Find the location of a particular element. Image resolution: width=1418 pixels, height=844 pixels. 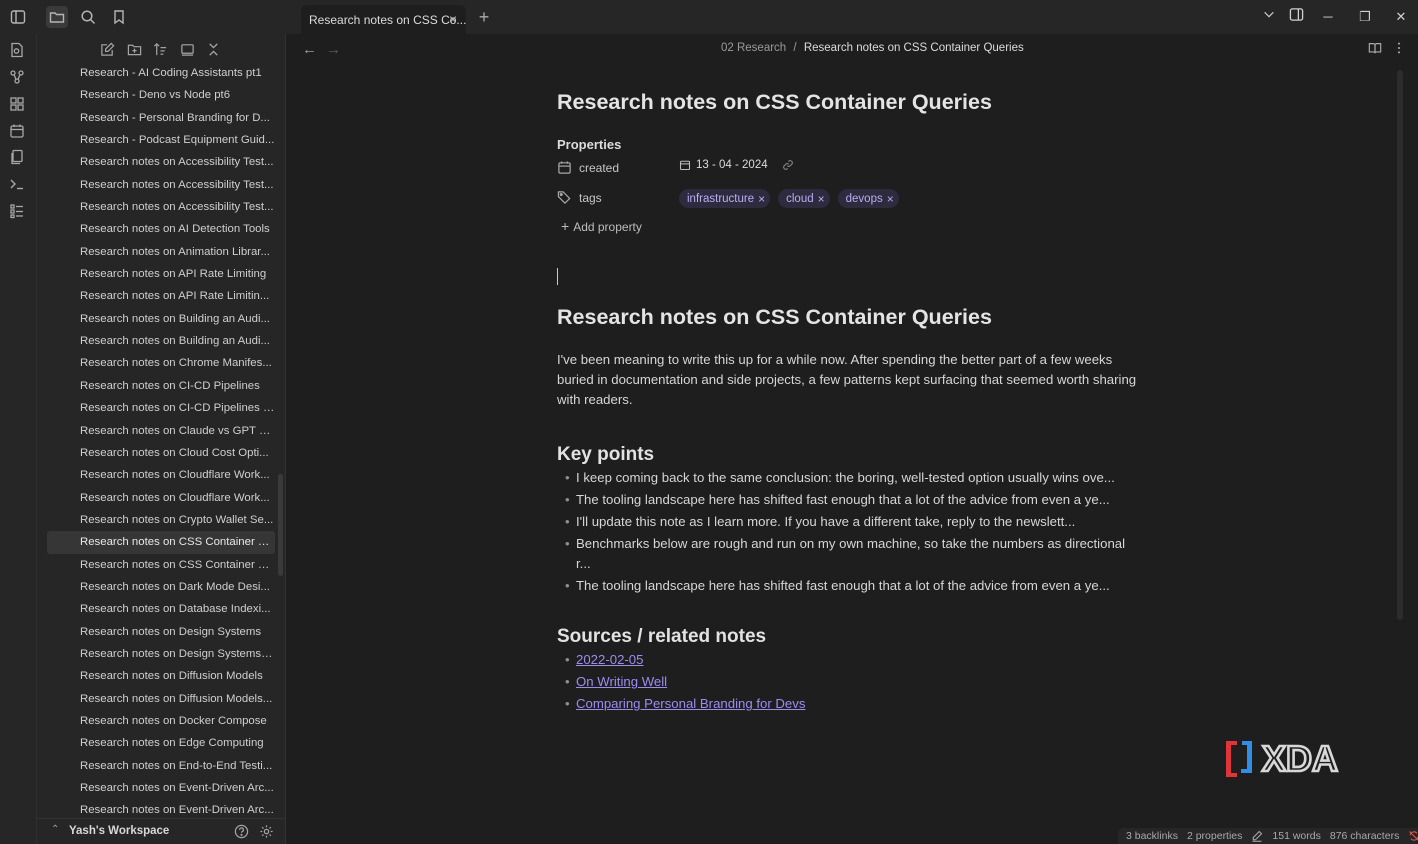

tag-pill: devops × is located at coordinates (868, 198).